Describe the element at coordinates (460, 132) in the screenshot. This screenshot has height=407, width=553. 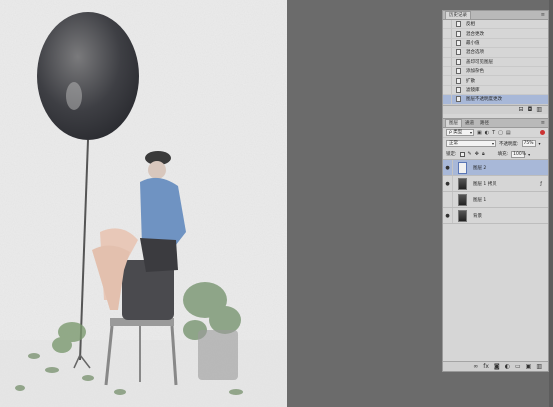
I see `layer-kind-filter: ρ 类型` at that location.